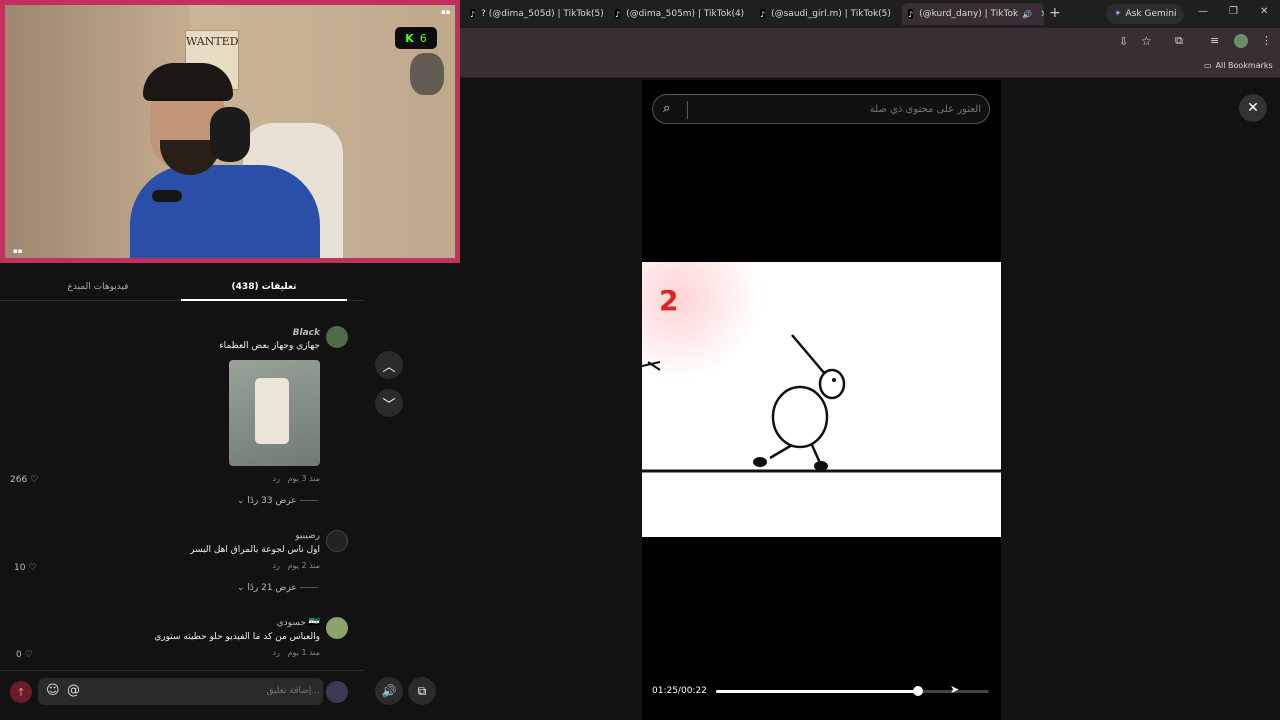 This screenshot has height=720, width=1280. I want to click on comment-text: والعباس من كد ما الفيديو حلو حطيته ستوري, so click(237, 637).